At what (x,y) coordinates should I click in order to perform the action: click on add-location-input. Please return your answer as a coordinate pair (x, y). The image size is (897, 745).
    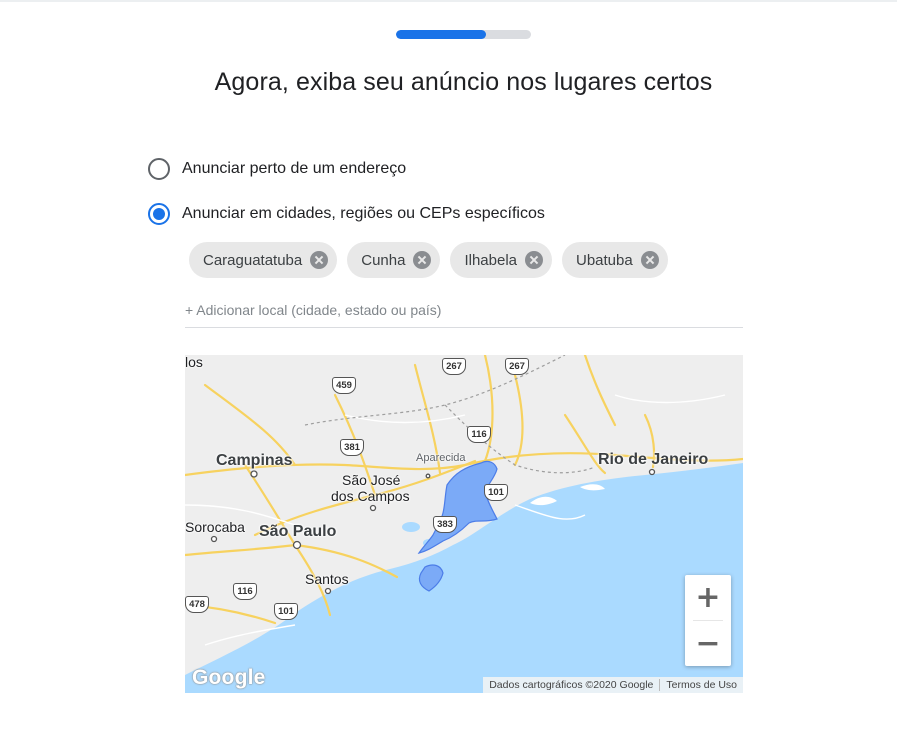
    Looking at the image, I should click on (464, 309).